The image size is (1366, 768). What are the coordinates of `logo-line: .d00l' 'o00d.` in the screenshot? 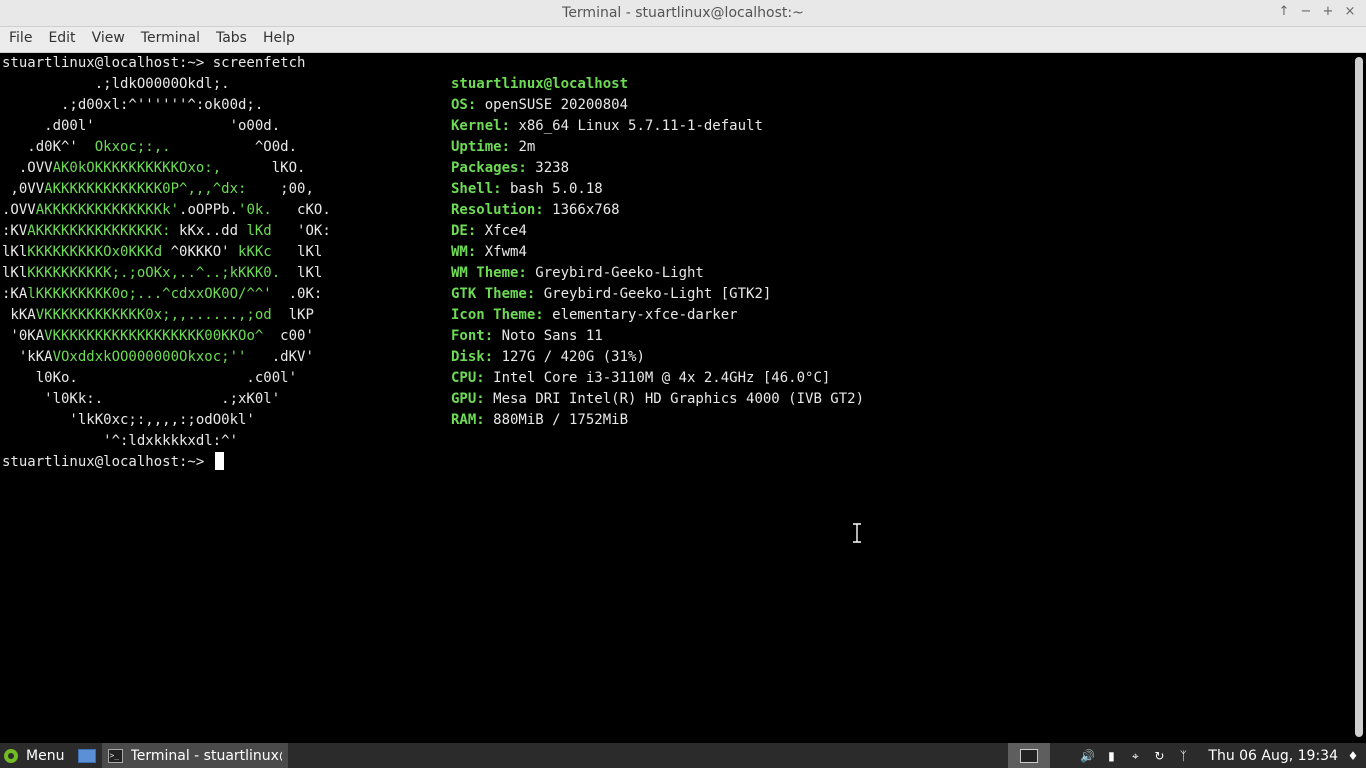 It's located at (141, 126).